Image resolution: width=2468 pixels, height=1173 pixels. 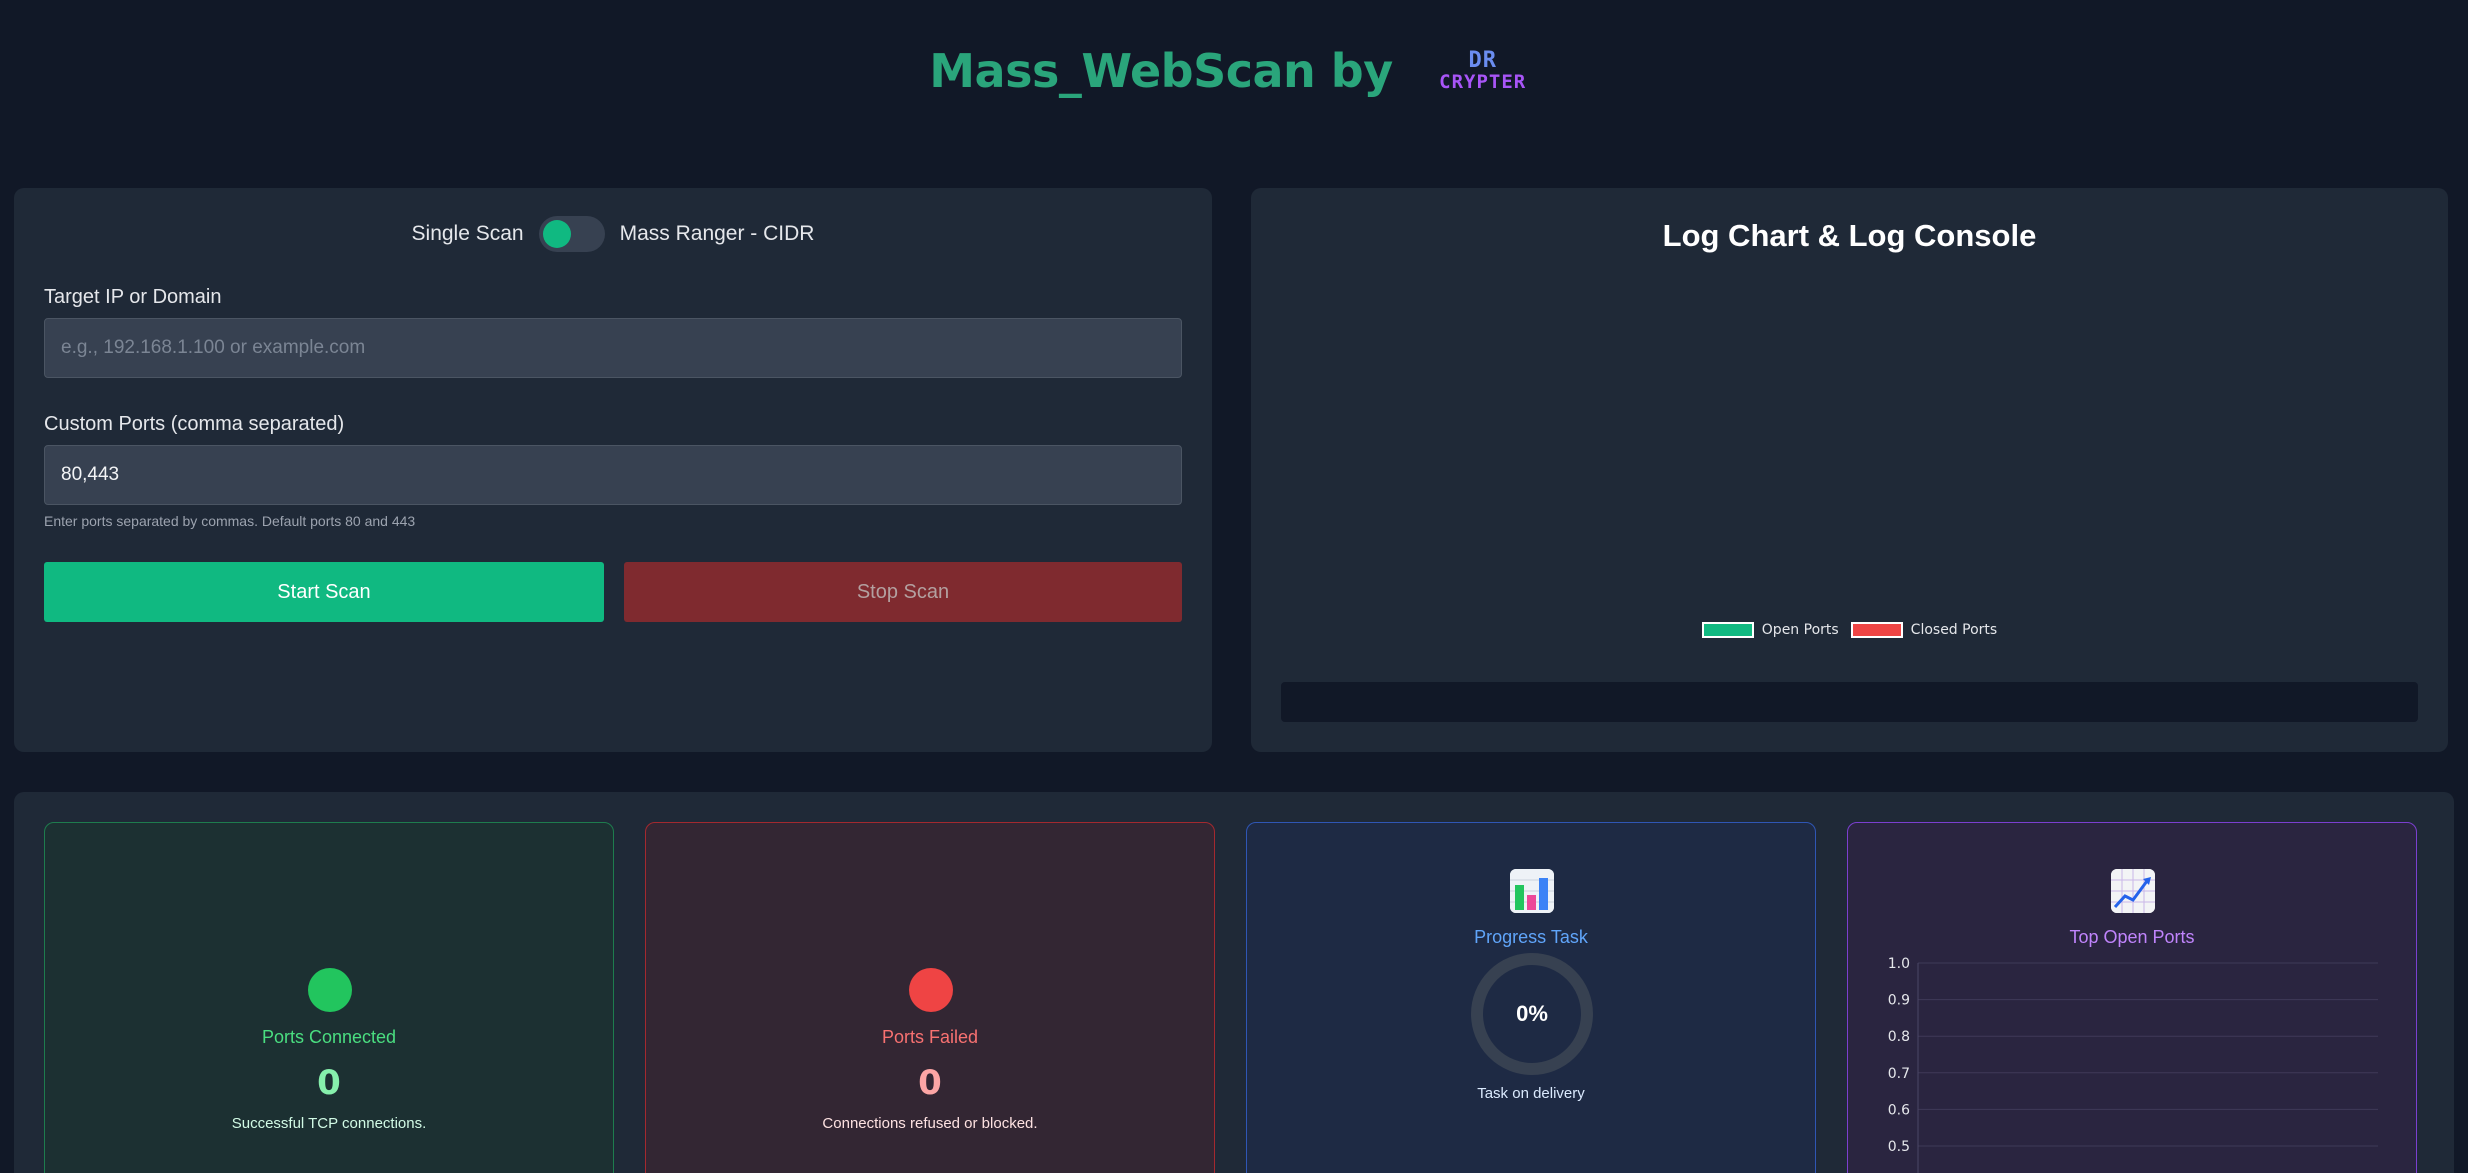 What do you see at coordinates (329, 1123) in the screenshot?
I see `ports-connected-desc: Successful TCP connections.` at bounding box center [329, 1123].